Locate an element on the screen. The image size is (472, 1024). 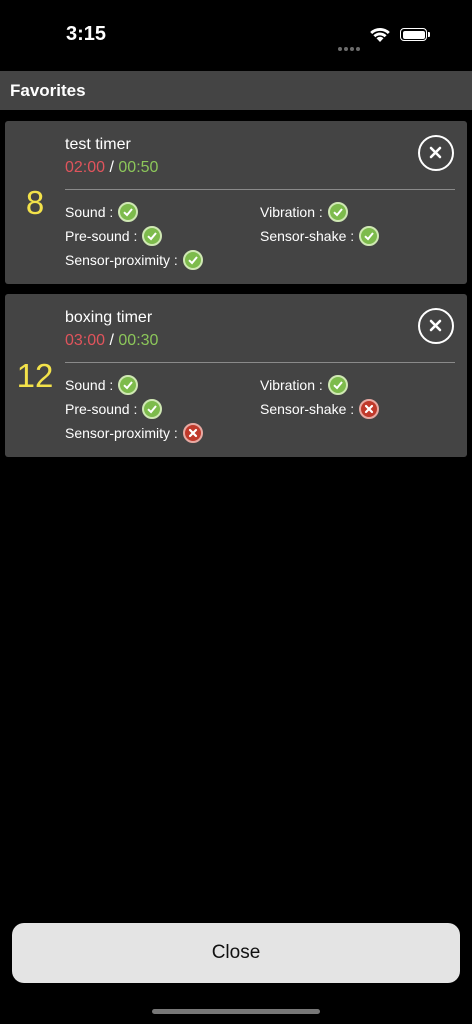
timer-times: 02:00 / 00:50 is located at coordinates (111, 168).